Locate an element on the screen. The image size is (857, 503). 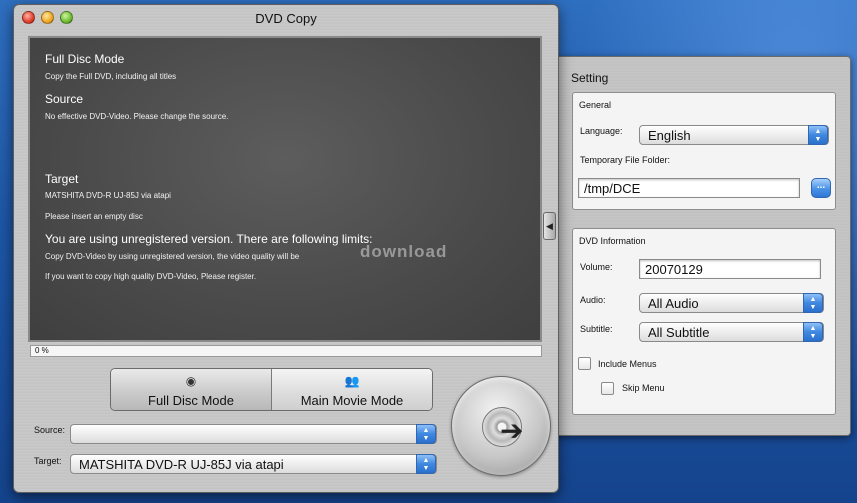
full-disc-mode-button: ◉ Full Disc Mode is located at coordinates (191, 389).